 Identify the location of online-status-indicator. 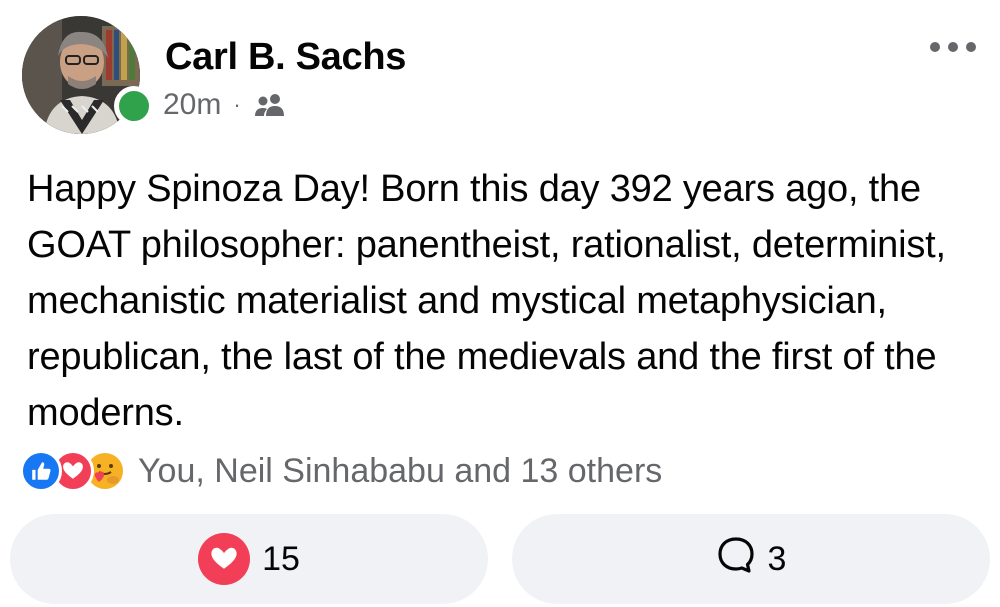
(134, 106).